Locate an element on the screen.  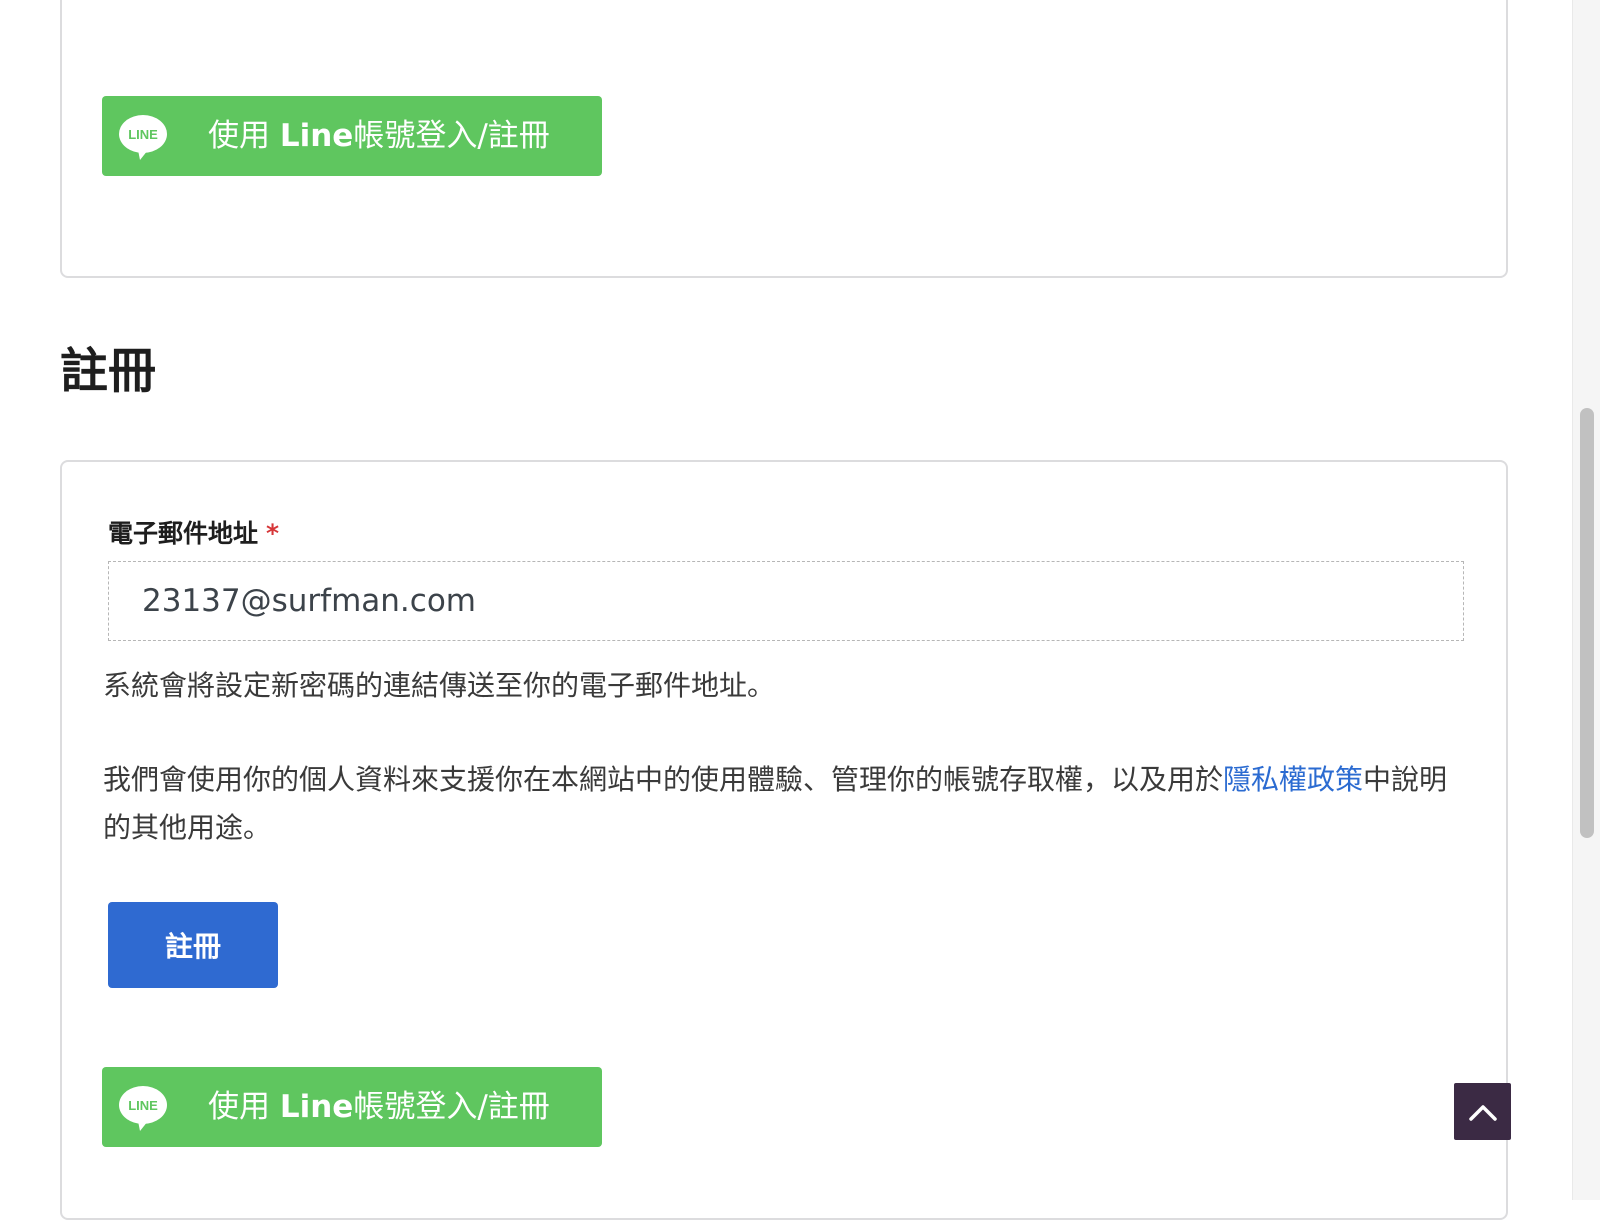
password-info-text: 系統會將設定新密碼的連結傳送至你的電子郵件地址。 is located at coordinates (439, 685).